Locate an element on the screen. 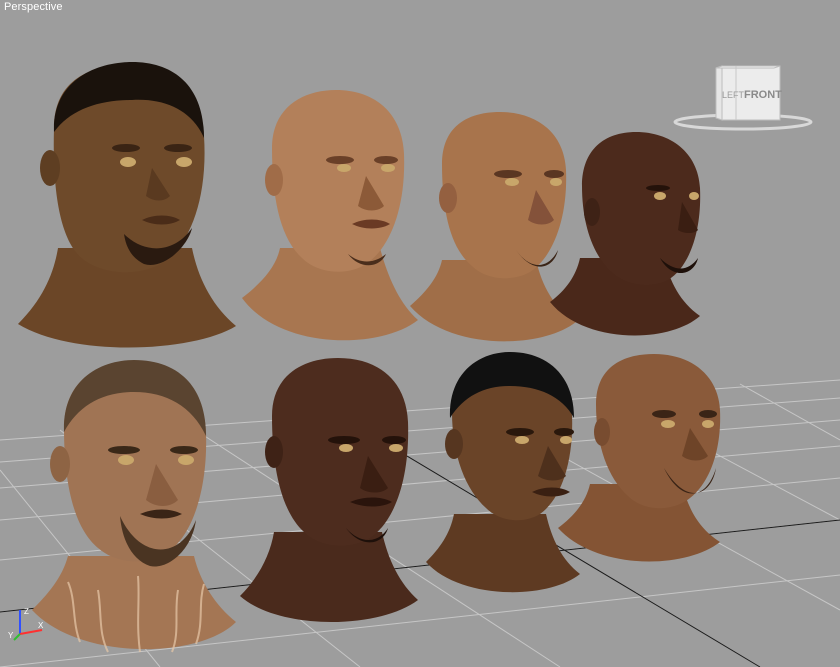 The height and width of the screenshot is (667, 840). viewcube: LEFT FRONT is located at coordinates (743, 97).